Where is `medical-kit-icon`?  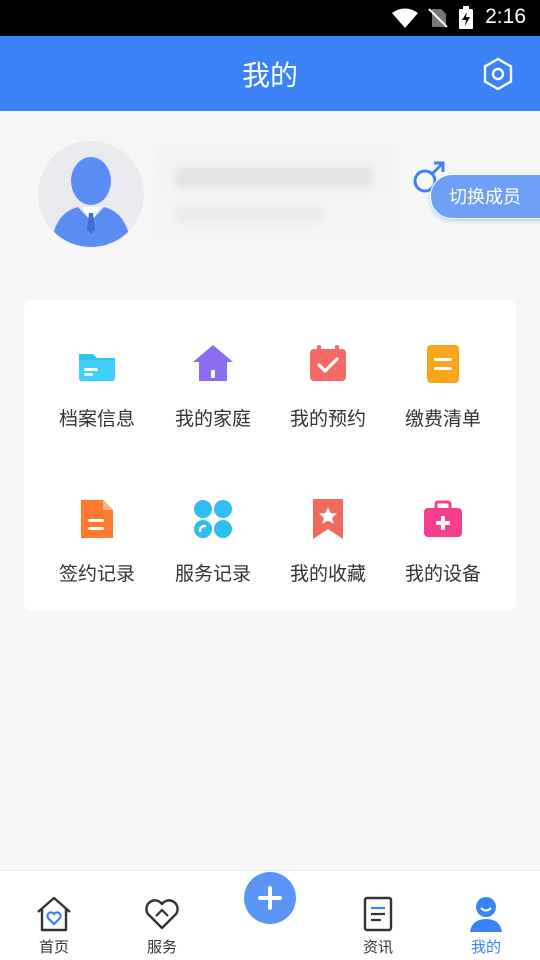
medical-kit-icon is located at coordinates (443, 518).